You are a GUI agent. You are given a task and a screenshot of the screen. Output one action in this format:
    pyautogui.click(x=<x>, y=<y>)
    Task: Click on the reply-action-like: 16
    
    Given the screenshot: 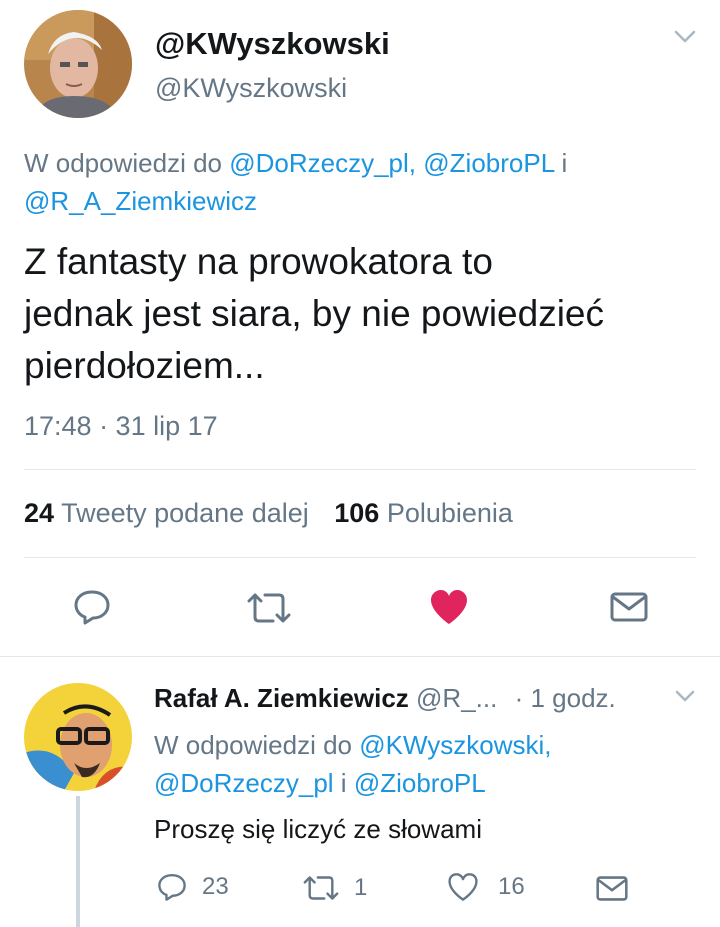 What is the action you would take?
    pyautogui.click(x=485, y=887)
    